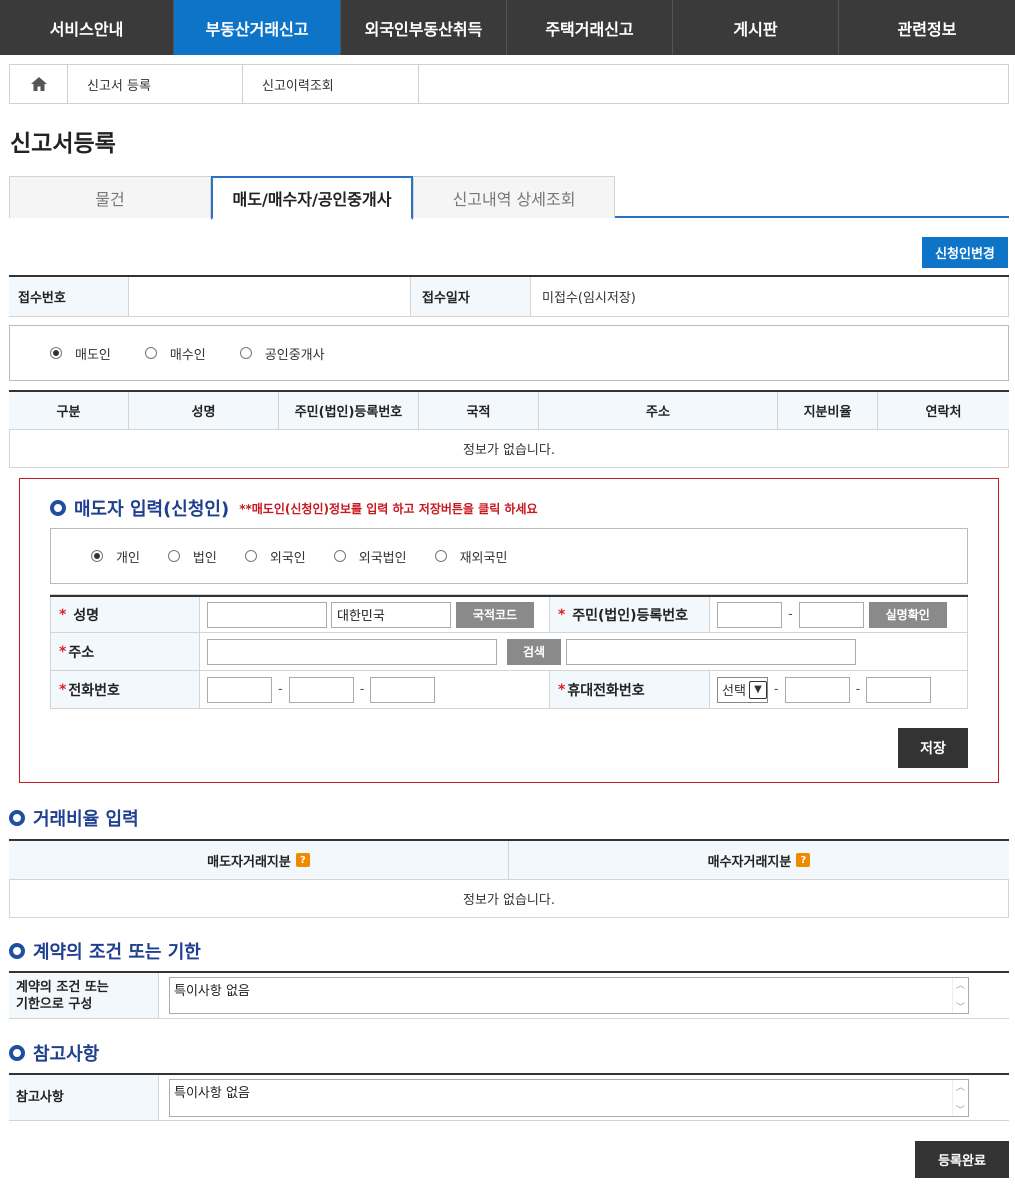  I want to click on home-icon, so click(38, 84).